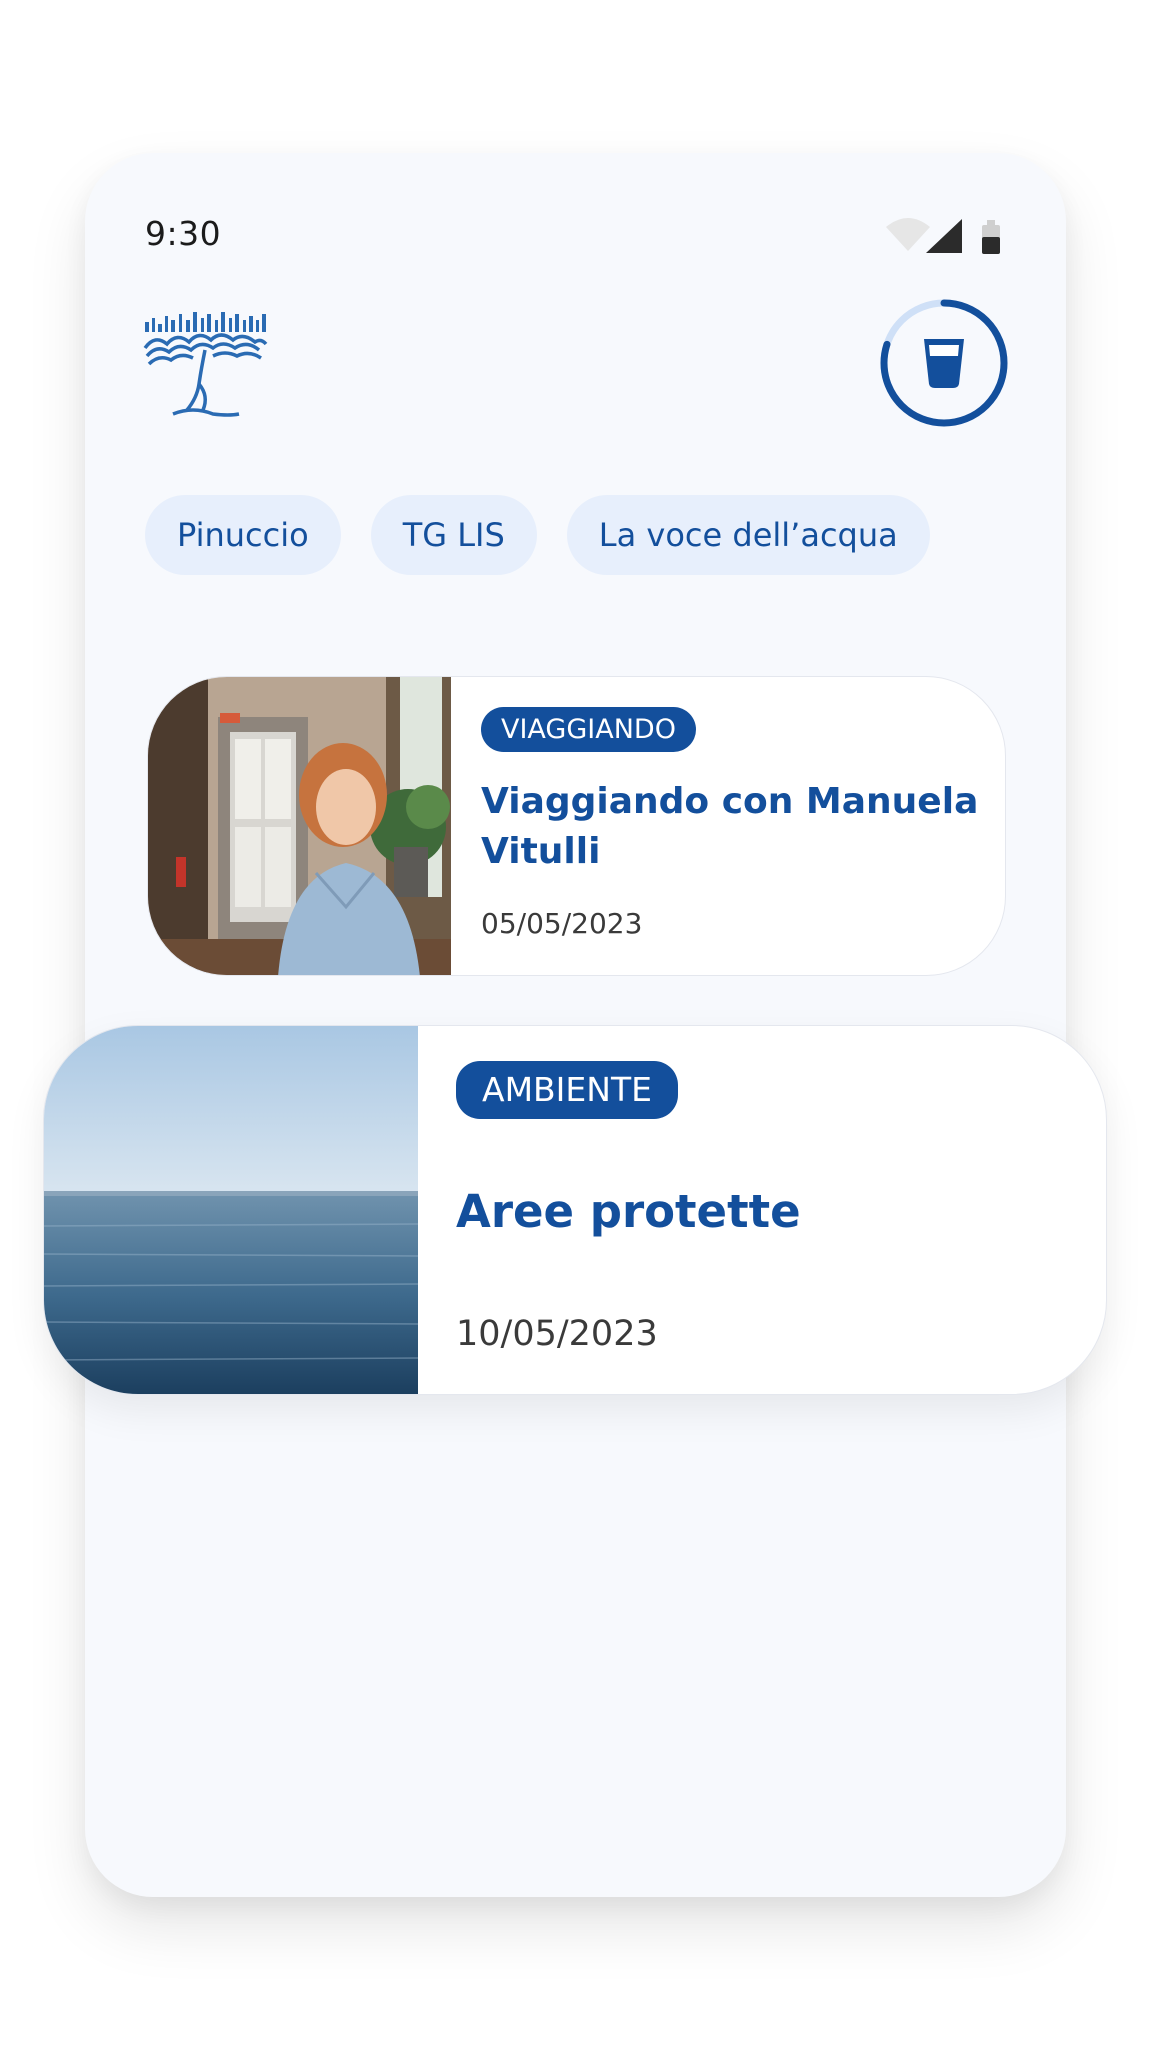  I want to click on wifi-icon, so click(908, 234).